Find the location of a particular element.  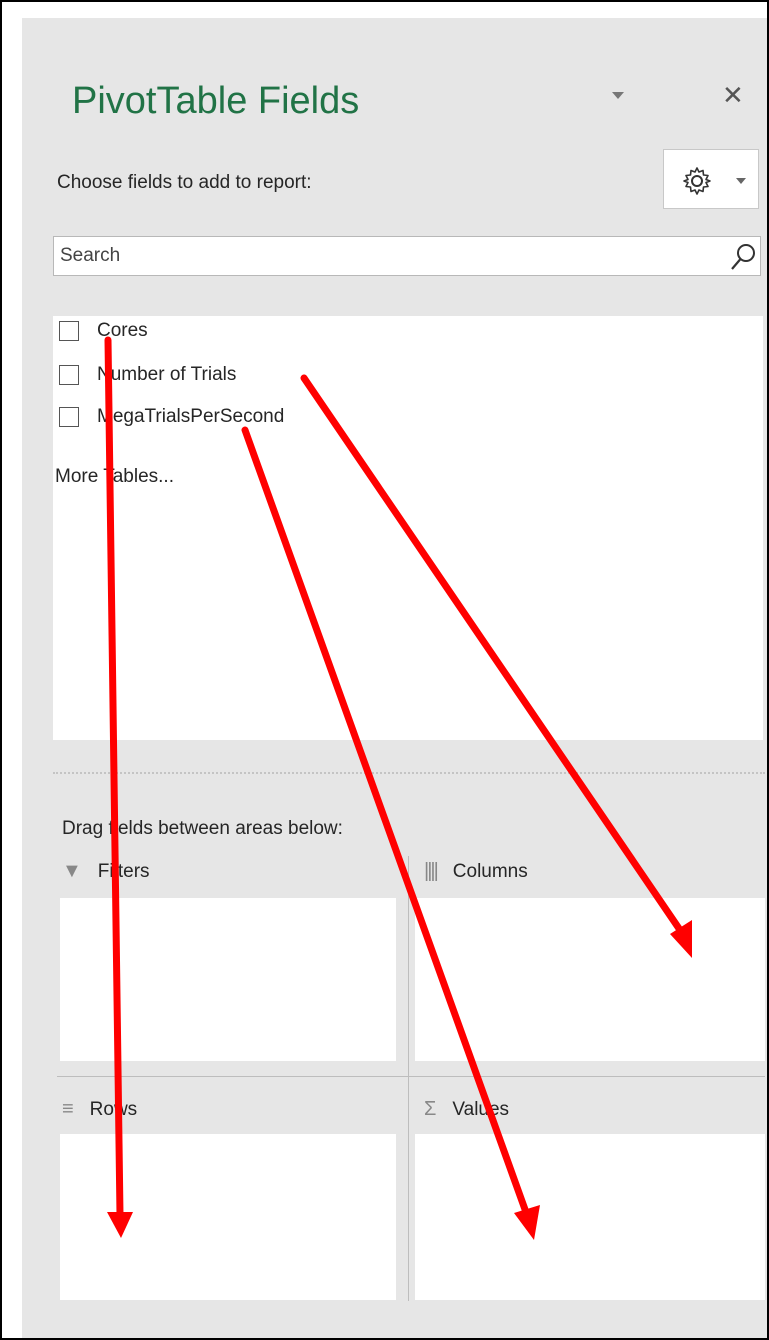

columns-label: Columns is located at coordinates (490, 871).